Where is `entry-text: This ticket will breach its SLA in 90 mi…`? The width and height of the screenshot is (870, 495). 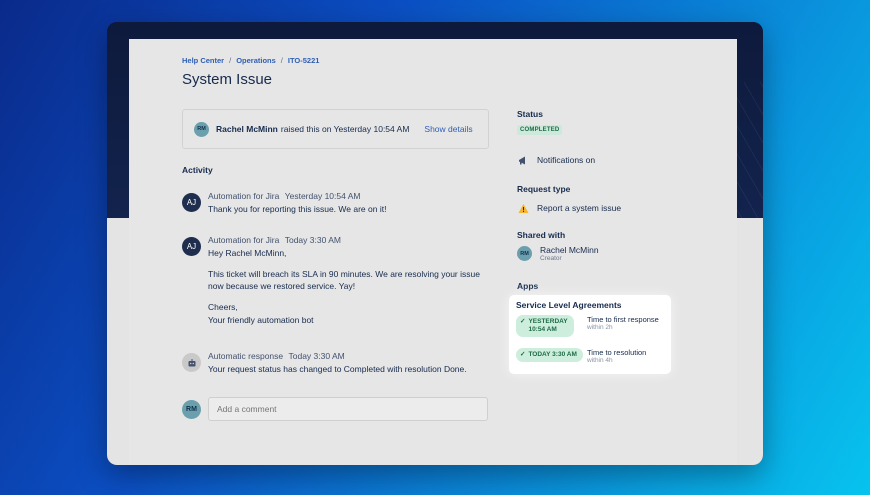 entry-text: This ticket will breach its SLA in 90 mi… is located at coordinates (344, 280).